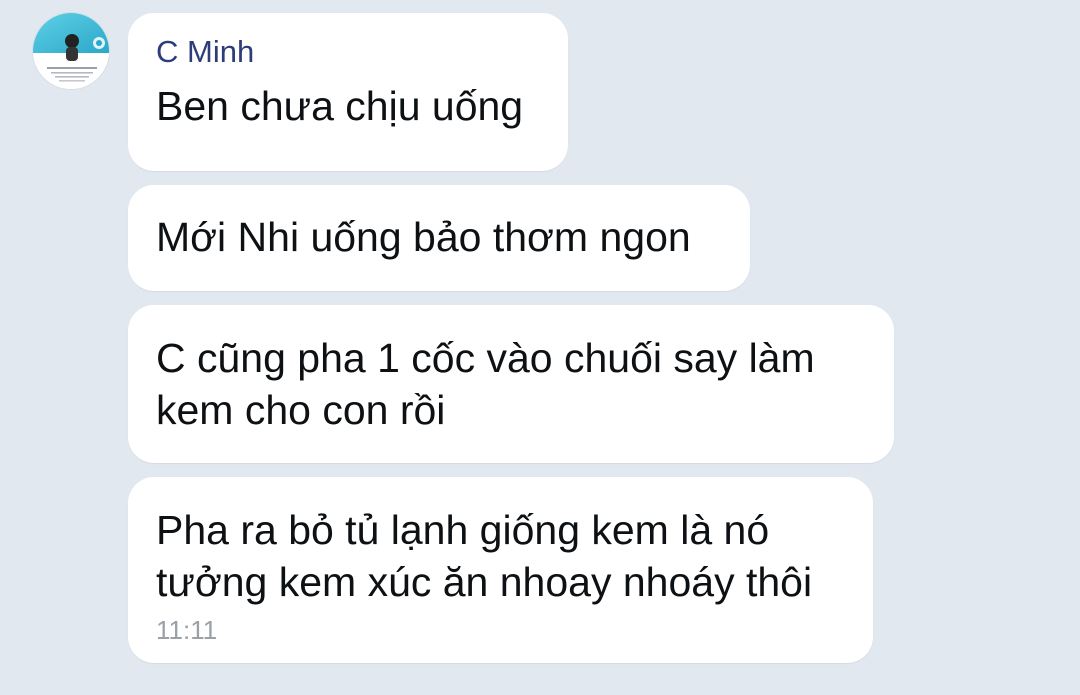 The height and width of the screenshot is (695, 1080). I want to click on message-timestamp: 11:11, so click(187, 630).